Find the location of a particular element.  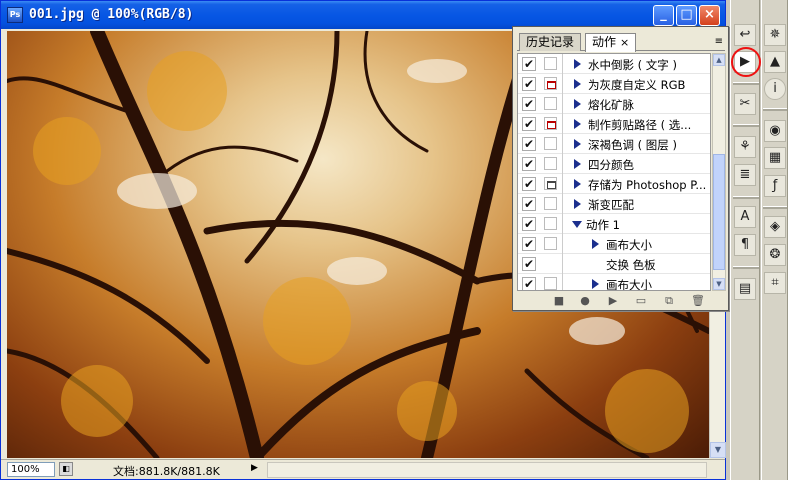

scroll-thumb is located at coordinates (719, 212).